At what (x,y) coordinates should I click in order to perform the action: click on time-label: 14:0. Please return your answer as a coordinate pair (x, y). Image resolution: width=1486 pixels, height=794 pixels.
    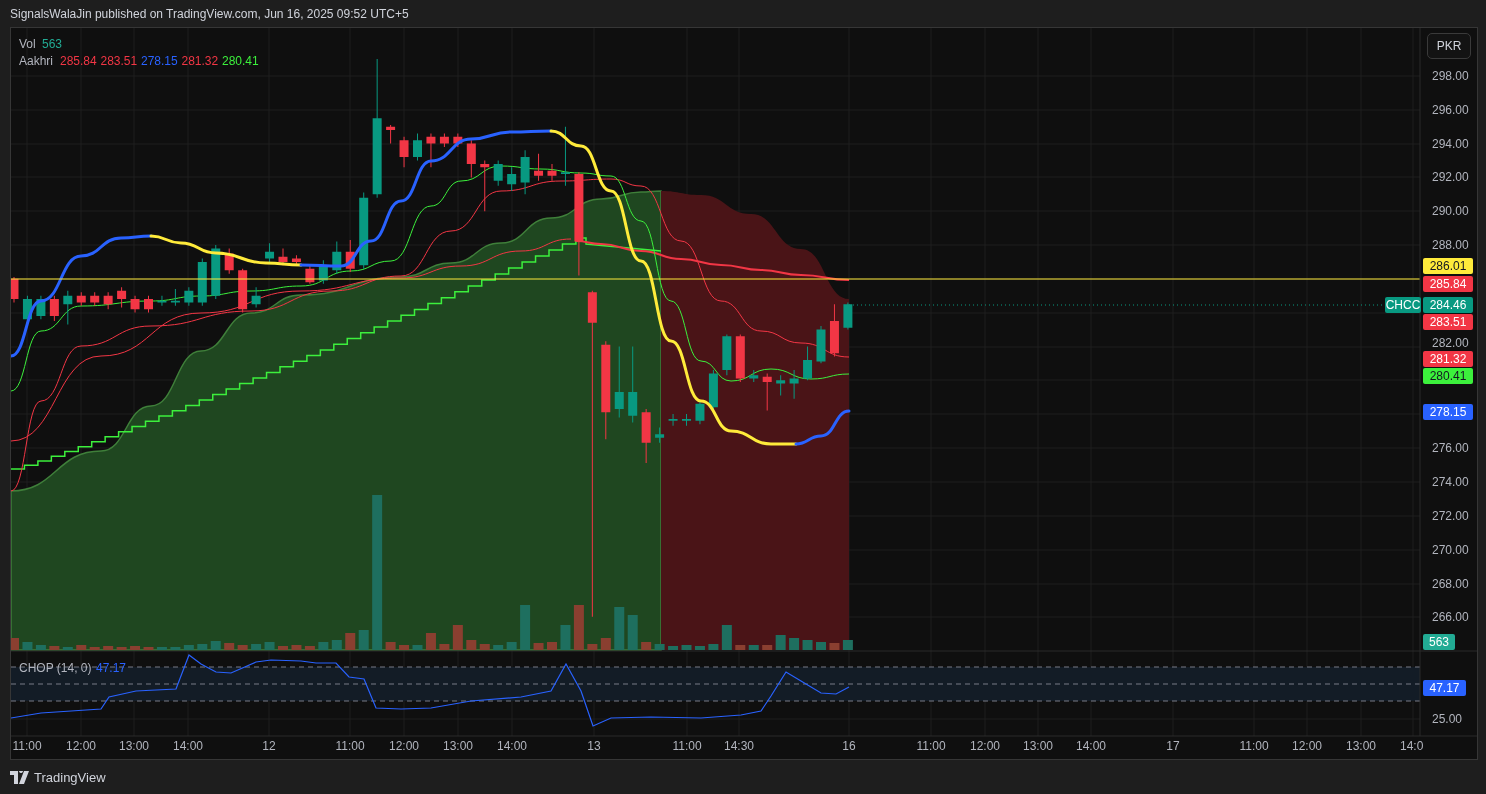
    Looking at the image, I should click on (1412, 746).